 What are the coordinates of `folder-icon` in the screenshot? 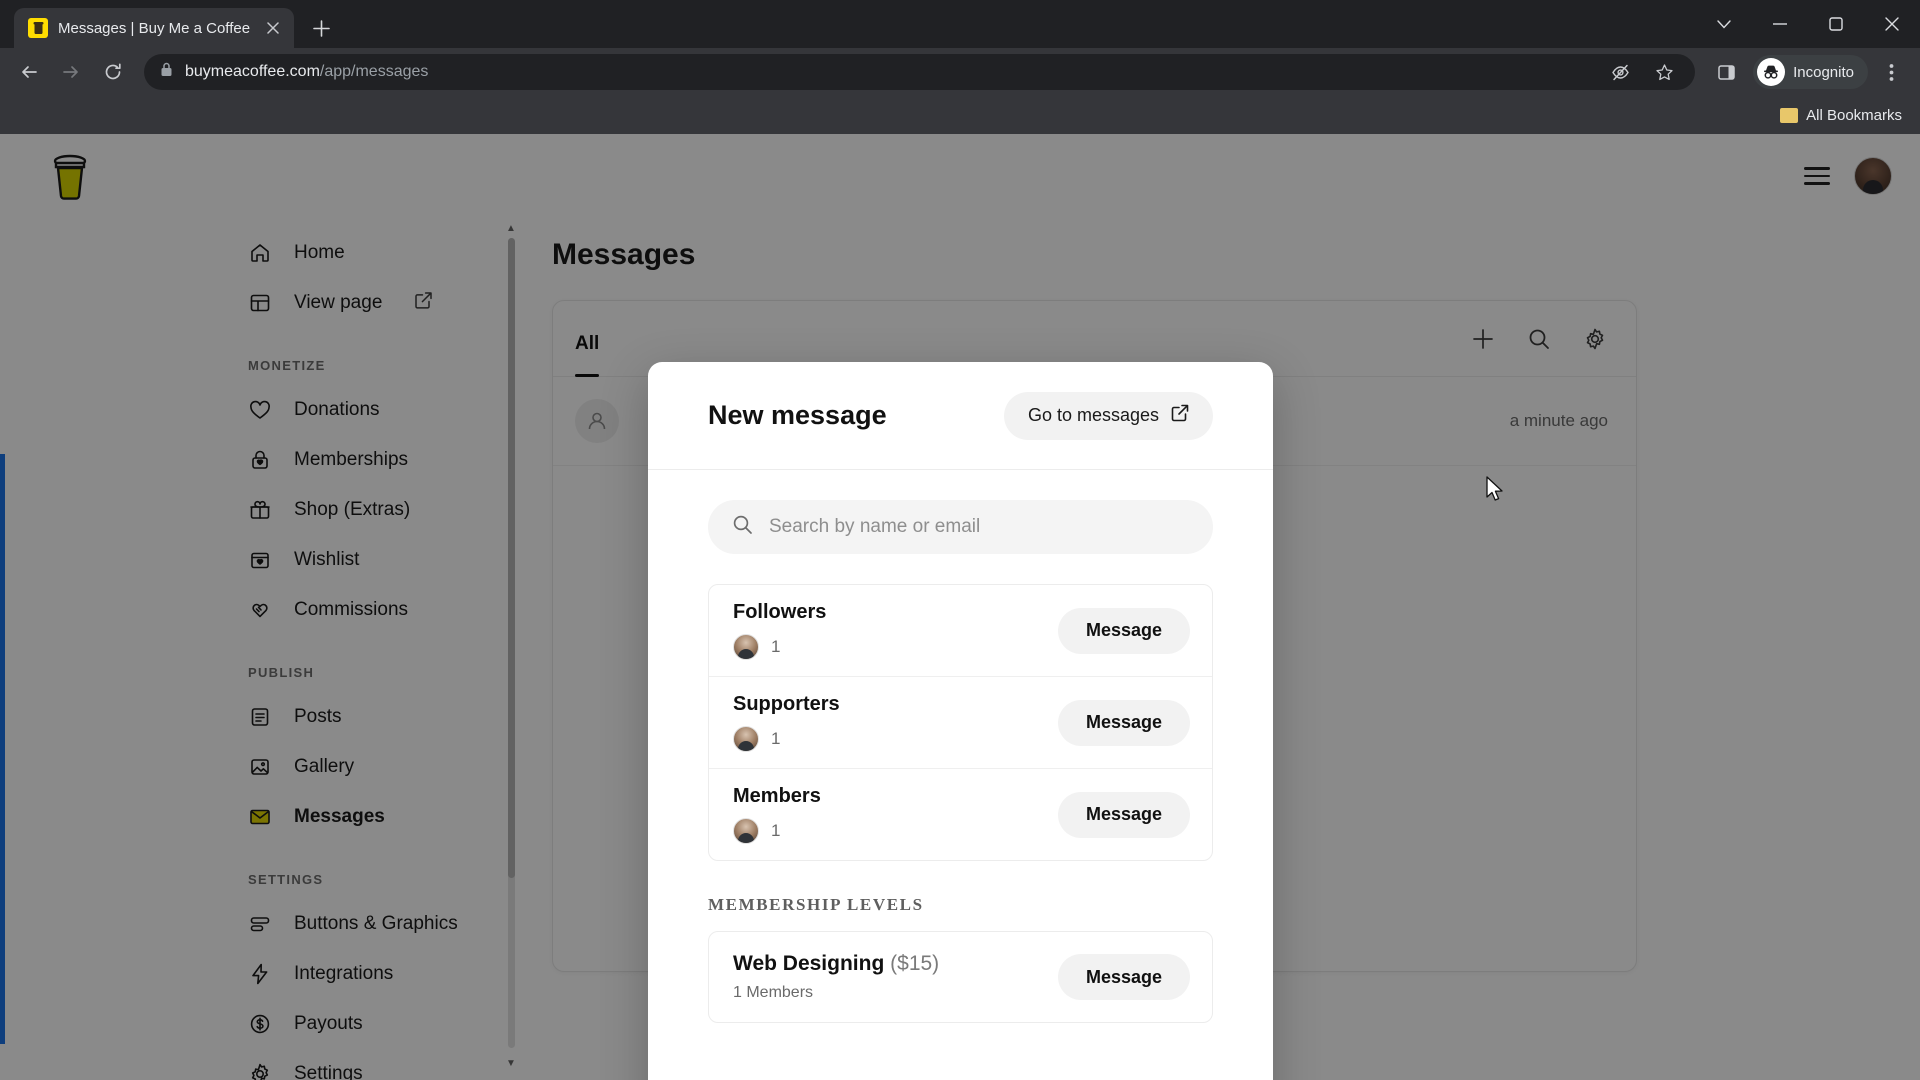 It's located at (1789, 115).